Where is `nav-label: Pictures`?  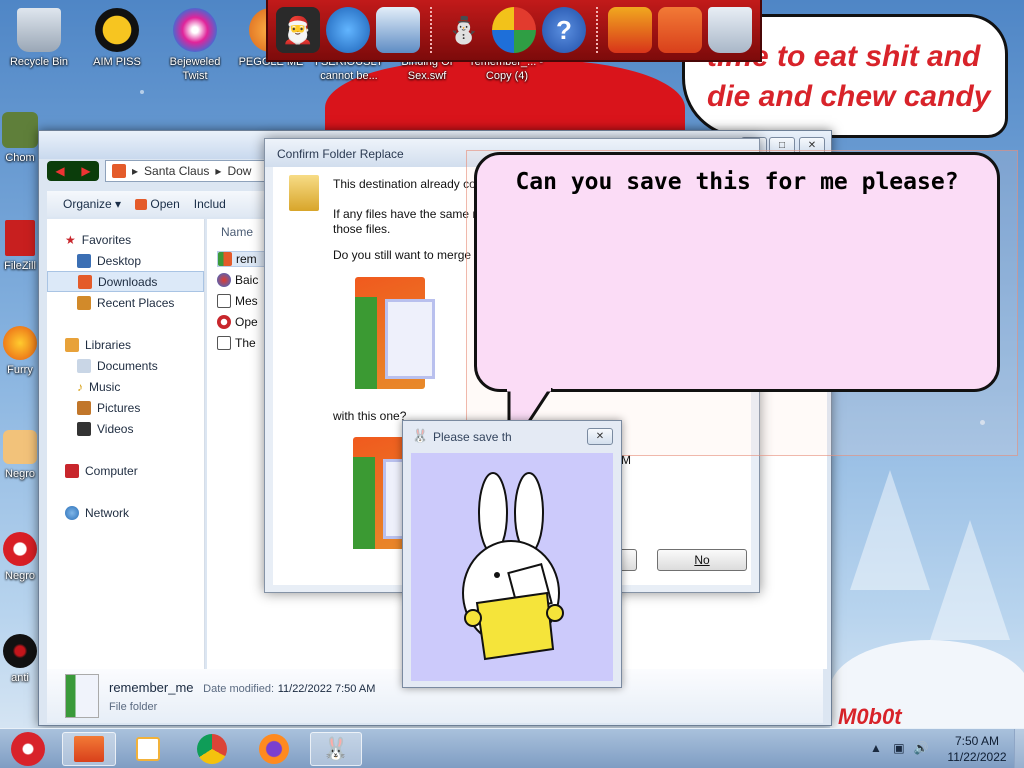 nav-label: Pictures is located at coordinates (119, 407).